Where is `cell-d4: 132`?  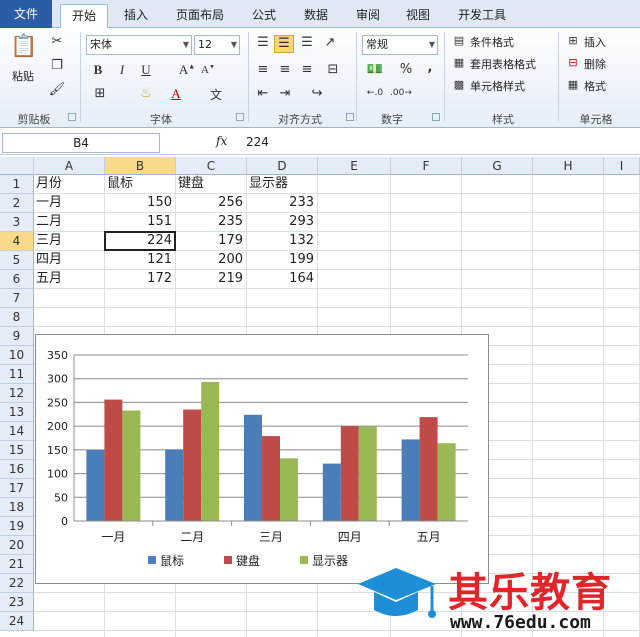 cell-d4: 132 is located at coordinates (283, 241).